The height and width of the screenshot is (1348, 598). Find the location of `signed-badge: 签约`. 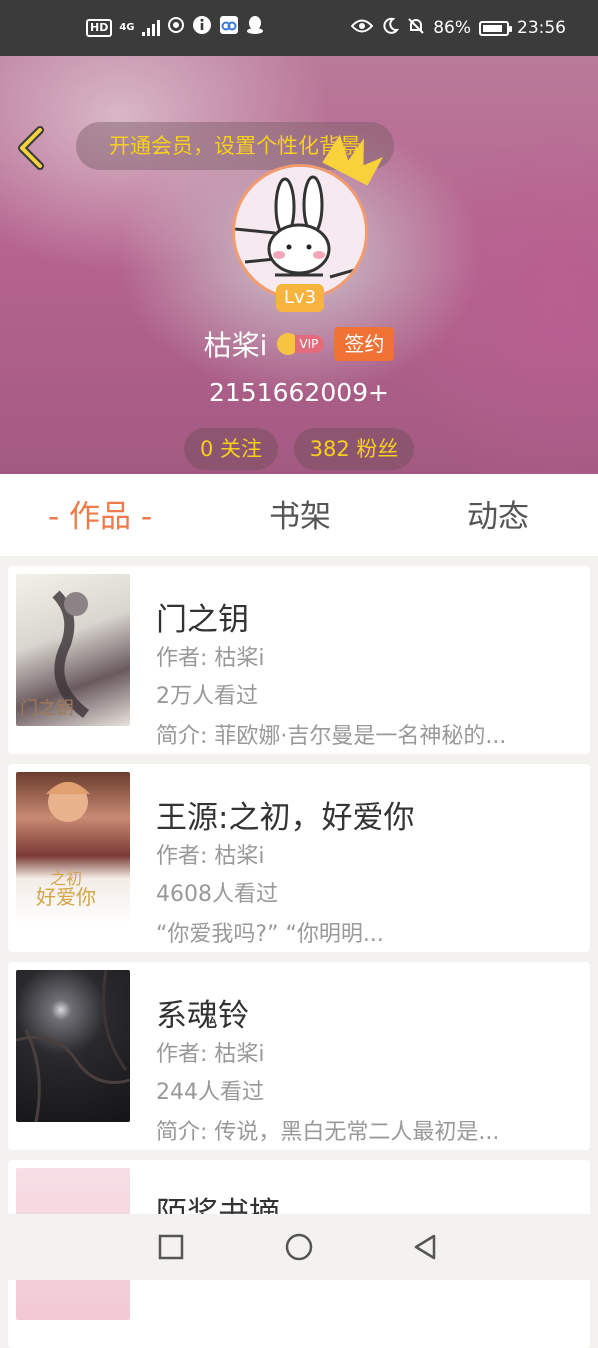

signed-badge: 签约 is located at coordinates (364, 344).